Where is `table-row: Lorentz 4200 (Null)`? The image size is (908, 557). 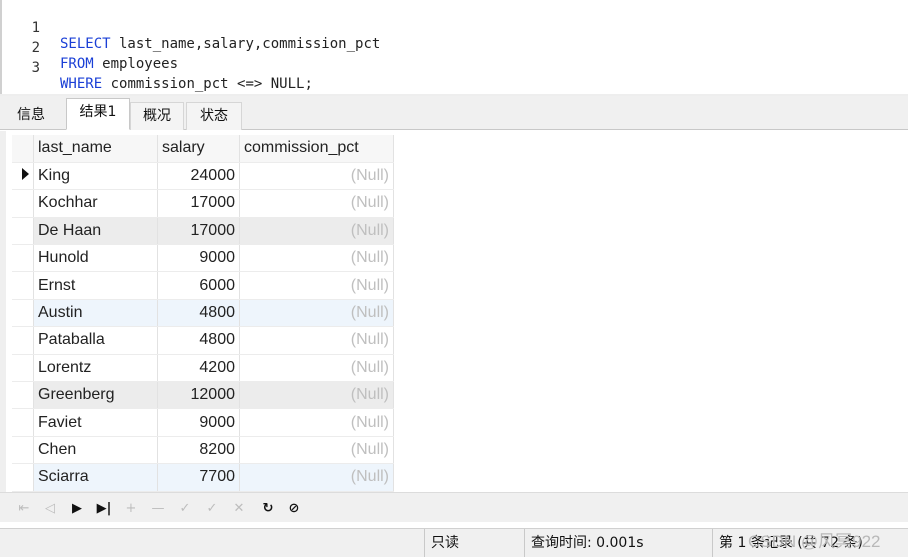 table-row: Lorentz 4200 (Null) is located at coordinates (203, 368).